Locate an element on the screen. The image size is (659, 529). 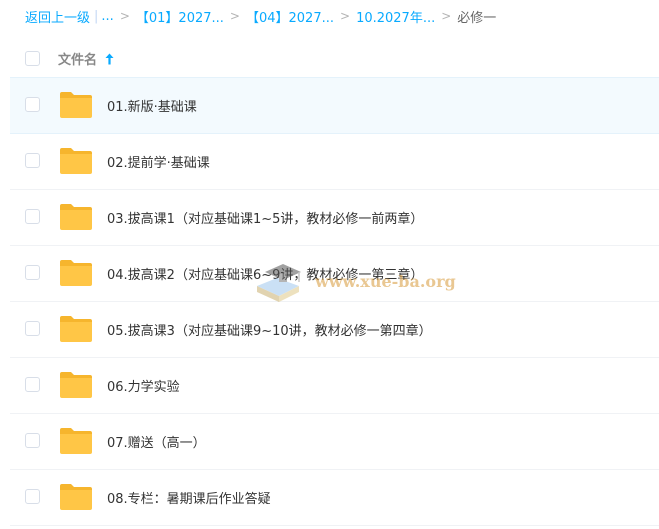
filename-column-header: 文件名 is located at coordinates (86, 58).